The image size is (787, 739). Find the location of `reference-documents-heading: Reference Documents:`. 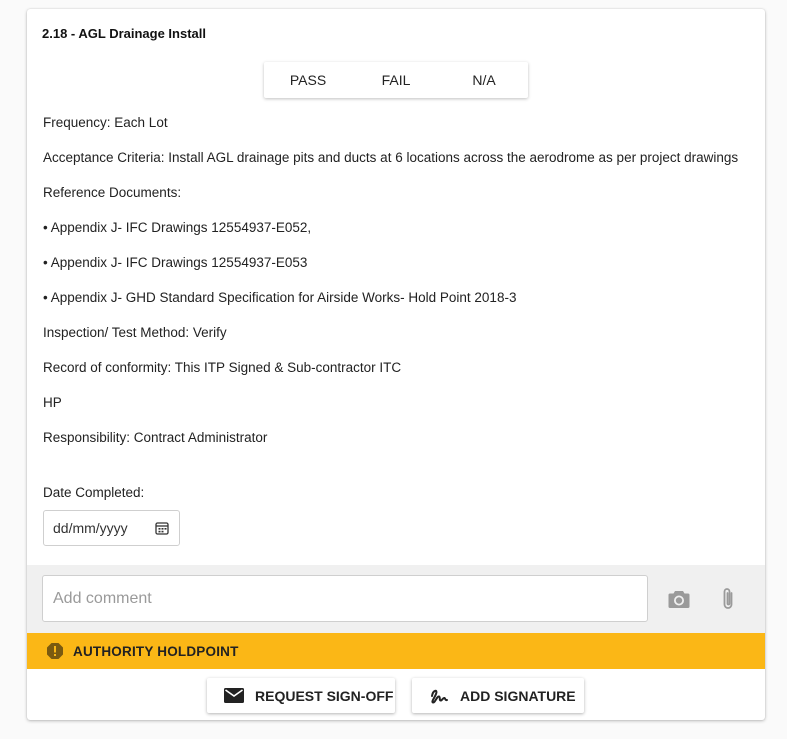

reference-documents-heading: Reference Documents: is located at coordinates (112, 192).